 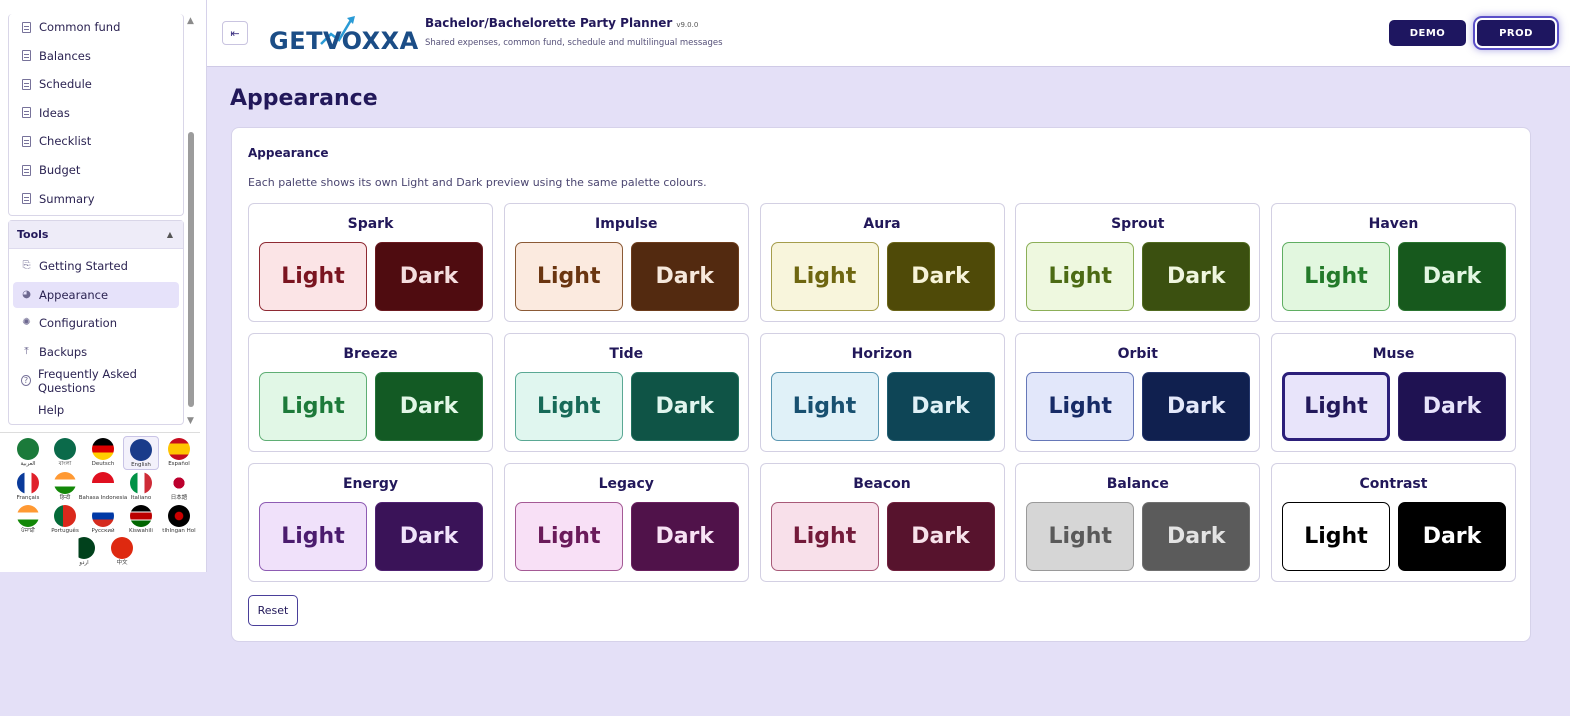 I want to click on language-flag-7: Bahasa Indonesia, so click(x=103, y=487).